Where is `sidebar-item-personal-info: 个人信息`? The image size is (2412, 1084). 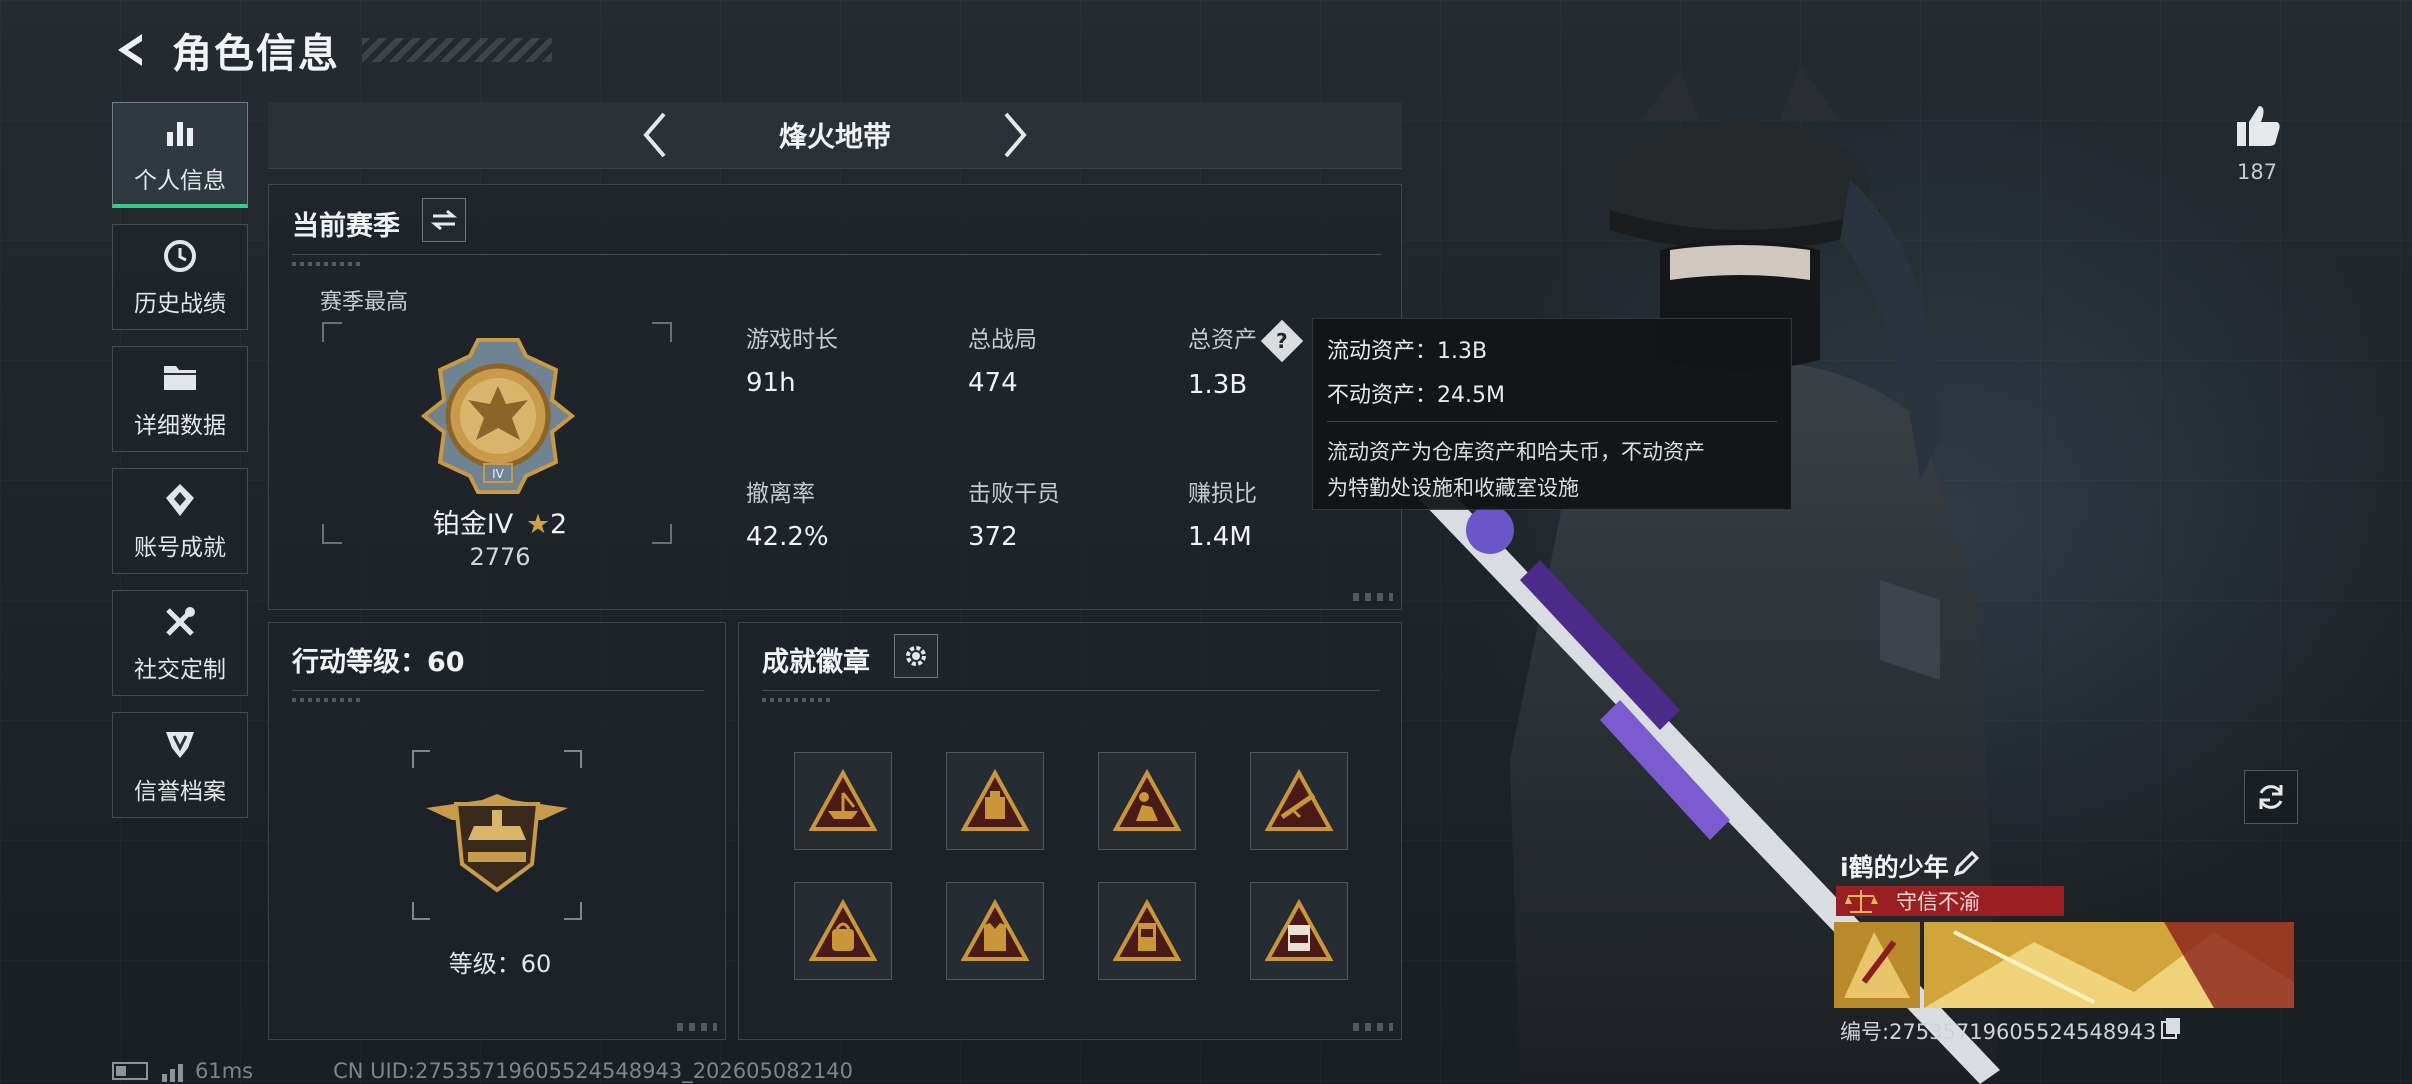 sidebar-item-personal-info: 个人信息 is located at coordinates (180, 155).